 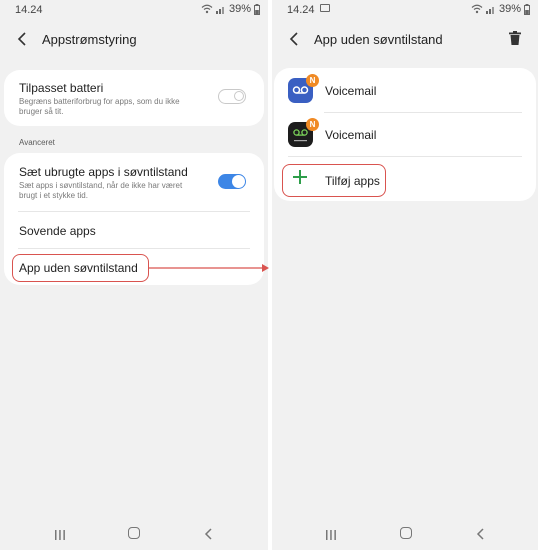 What do you see at coordinates (378, 39) in the screenshot?
I see `page-title: App uden søvntilstand` at bounding box center [378, 39].